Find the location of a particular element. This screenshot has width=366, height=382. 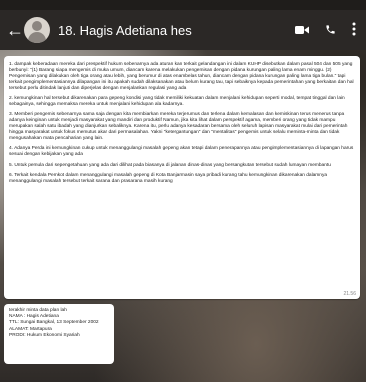

status-bar is located at coordinates (183, 5).